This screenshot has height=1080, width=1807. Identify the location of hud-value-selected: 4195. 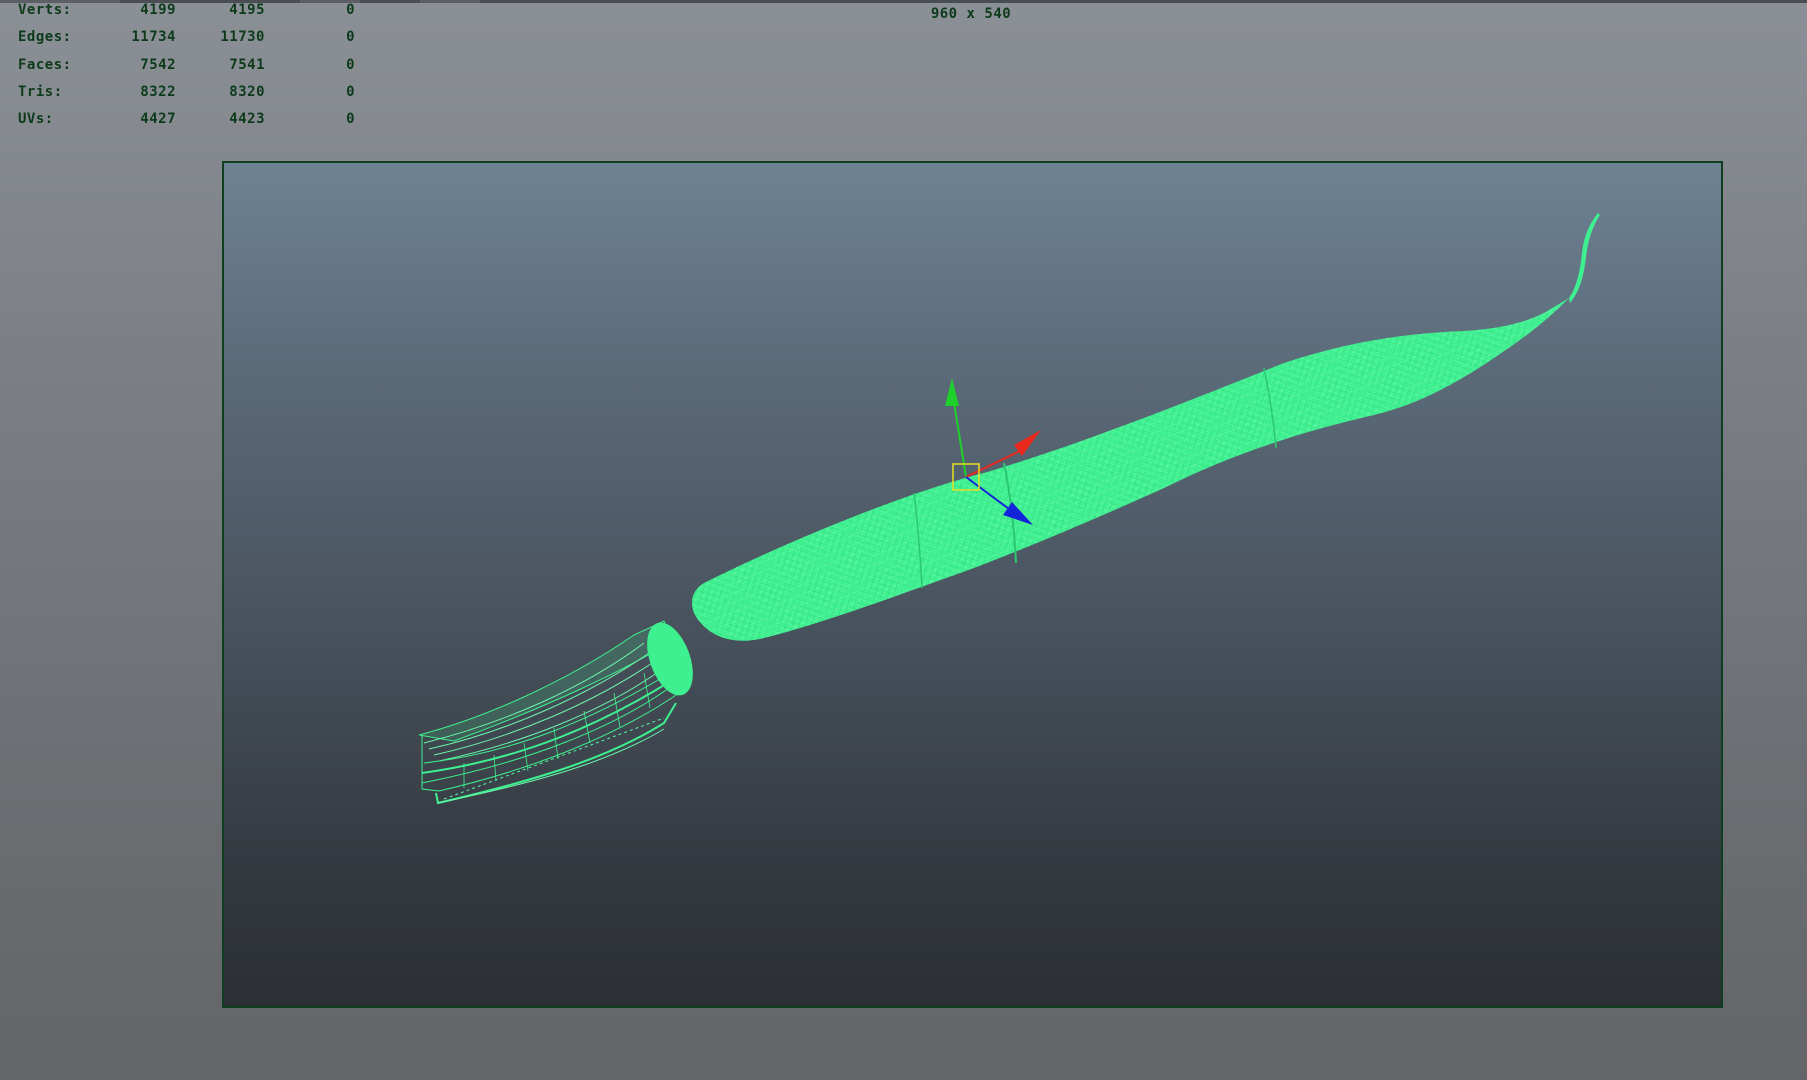
(247, 10).